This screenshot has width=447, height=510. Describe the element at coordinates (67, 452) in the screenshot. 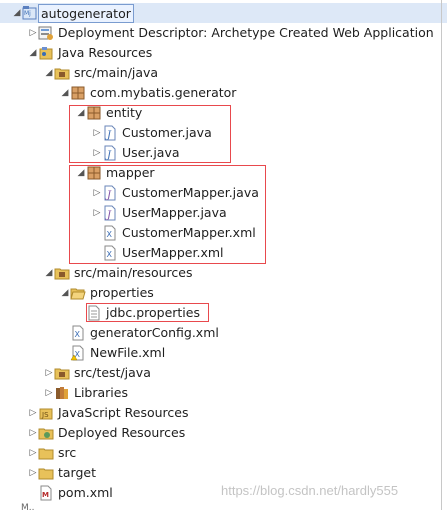

I see `tree-item-label: src` at that location.